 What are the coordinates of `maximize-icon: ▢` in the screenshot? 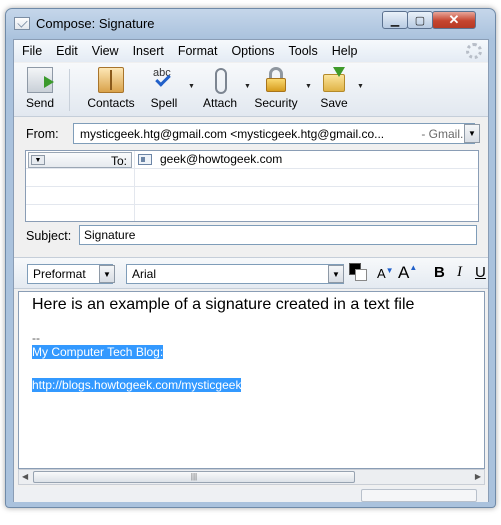 It's located at (420, 20).